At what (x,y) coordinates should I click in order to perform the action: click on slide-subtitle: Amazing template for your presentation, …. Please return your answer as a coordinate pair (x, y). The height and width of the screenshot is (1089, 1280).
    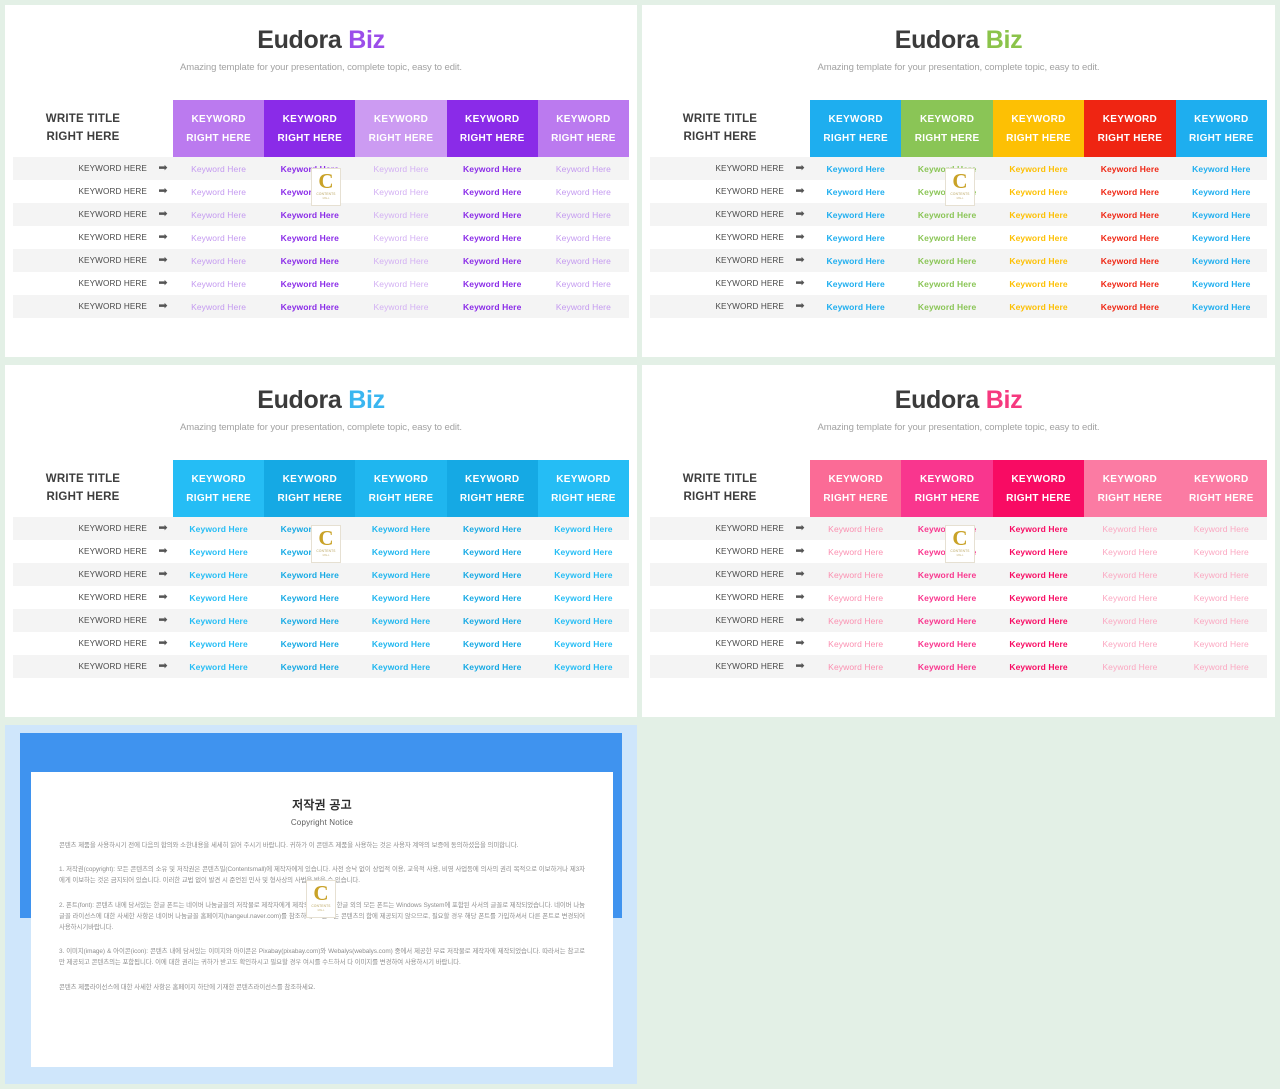
    Looking at the image, I should click on (958, 67).